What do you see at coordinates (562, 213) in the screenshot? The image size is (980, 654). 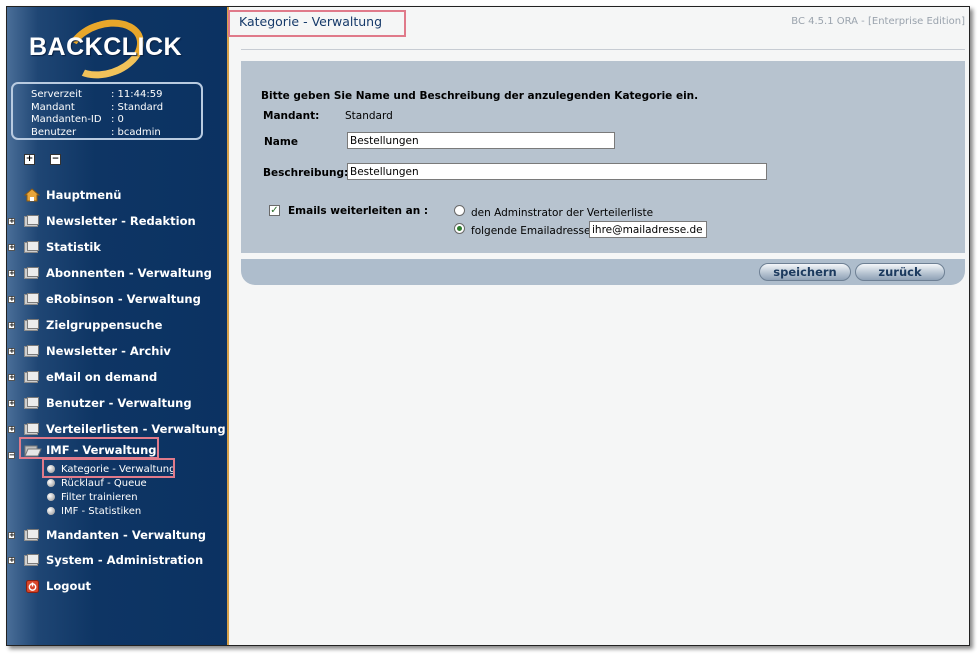 I see `radio-administrator-label: den Adminstrator der Verteilerliste` at bounding box center [562, 213].